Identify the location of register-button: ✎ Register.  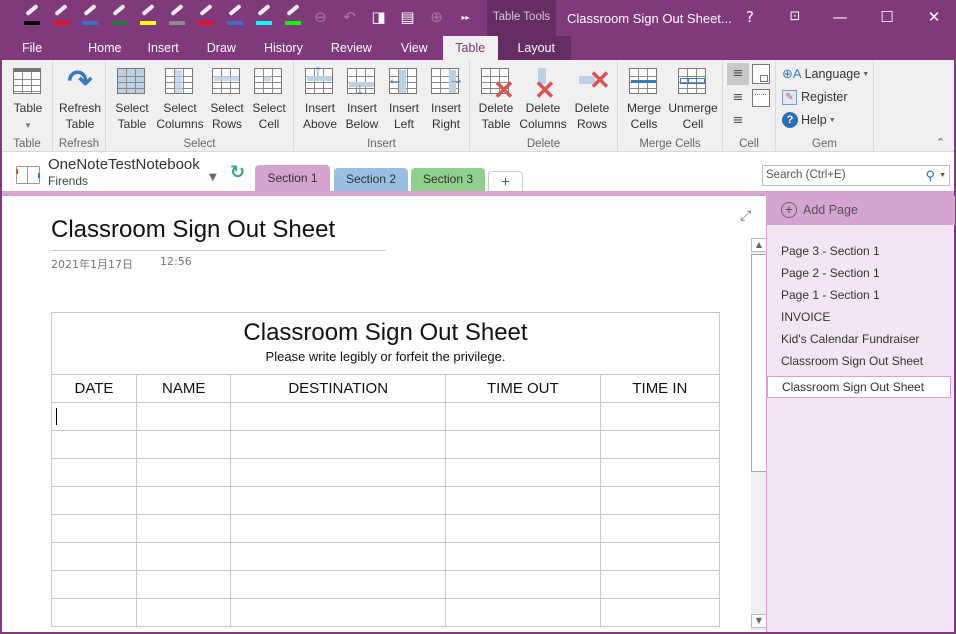
(815, 97).